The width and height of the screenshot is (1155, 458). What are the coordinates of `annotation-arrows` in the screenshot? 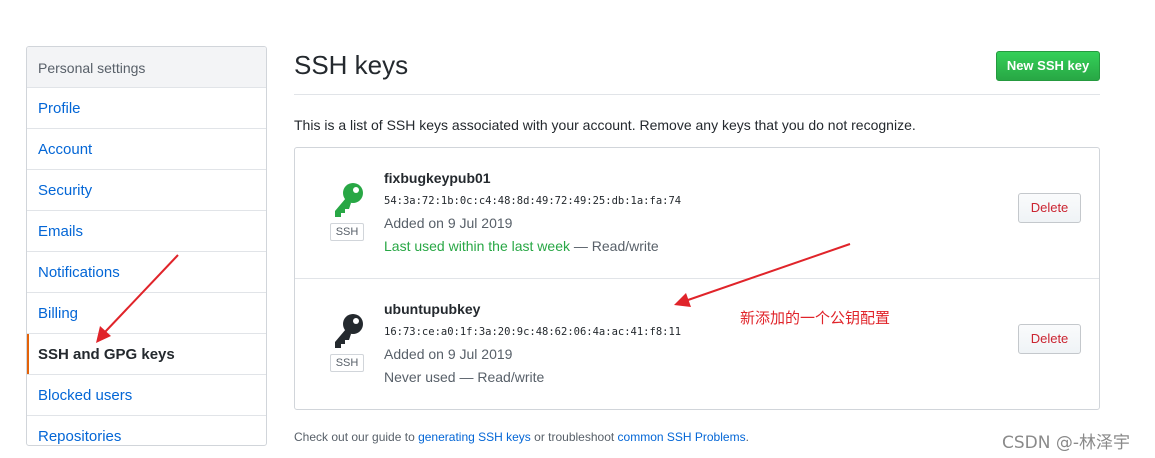 It's located at (473, 293).